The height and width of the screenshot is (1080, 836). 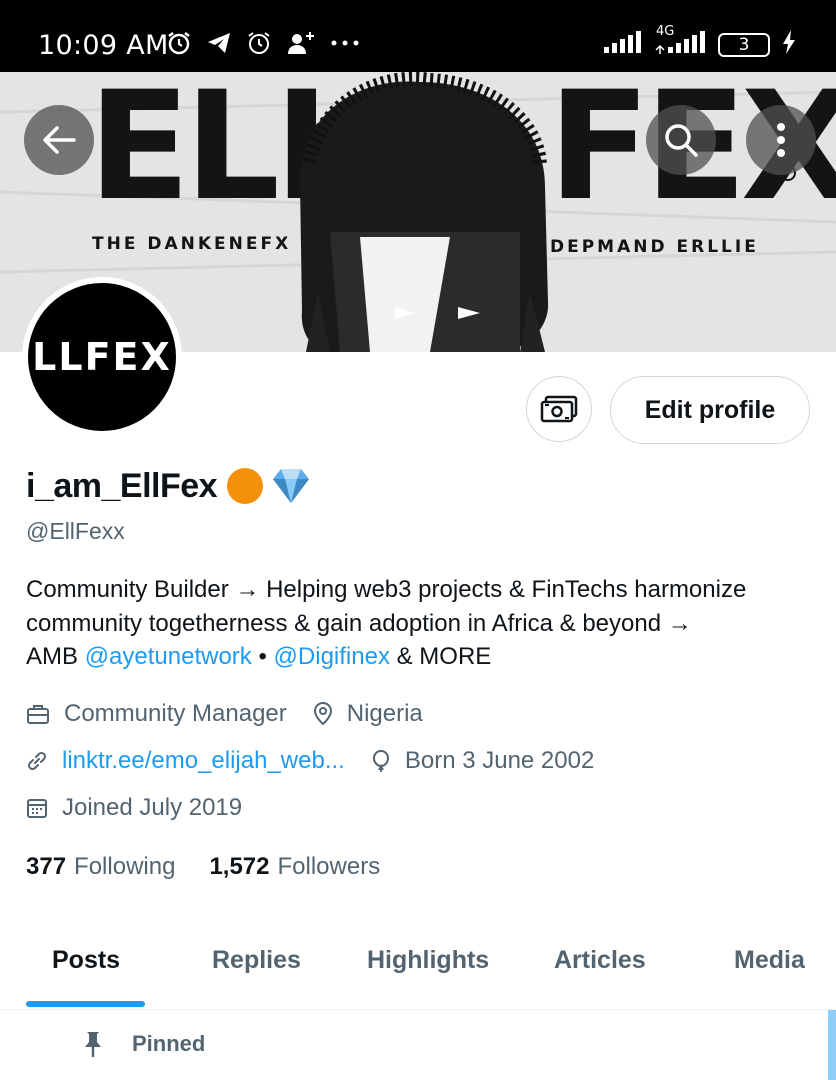 I want to click on tab-replies: Replies, so click(x=256, y=960).